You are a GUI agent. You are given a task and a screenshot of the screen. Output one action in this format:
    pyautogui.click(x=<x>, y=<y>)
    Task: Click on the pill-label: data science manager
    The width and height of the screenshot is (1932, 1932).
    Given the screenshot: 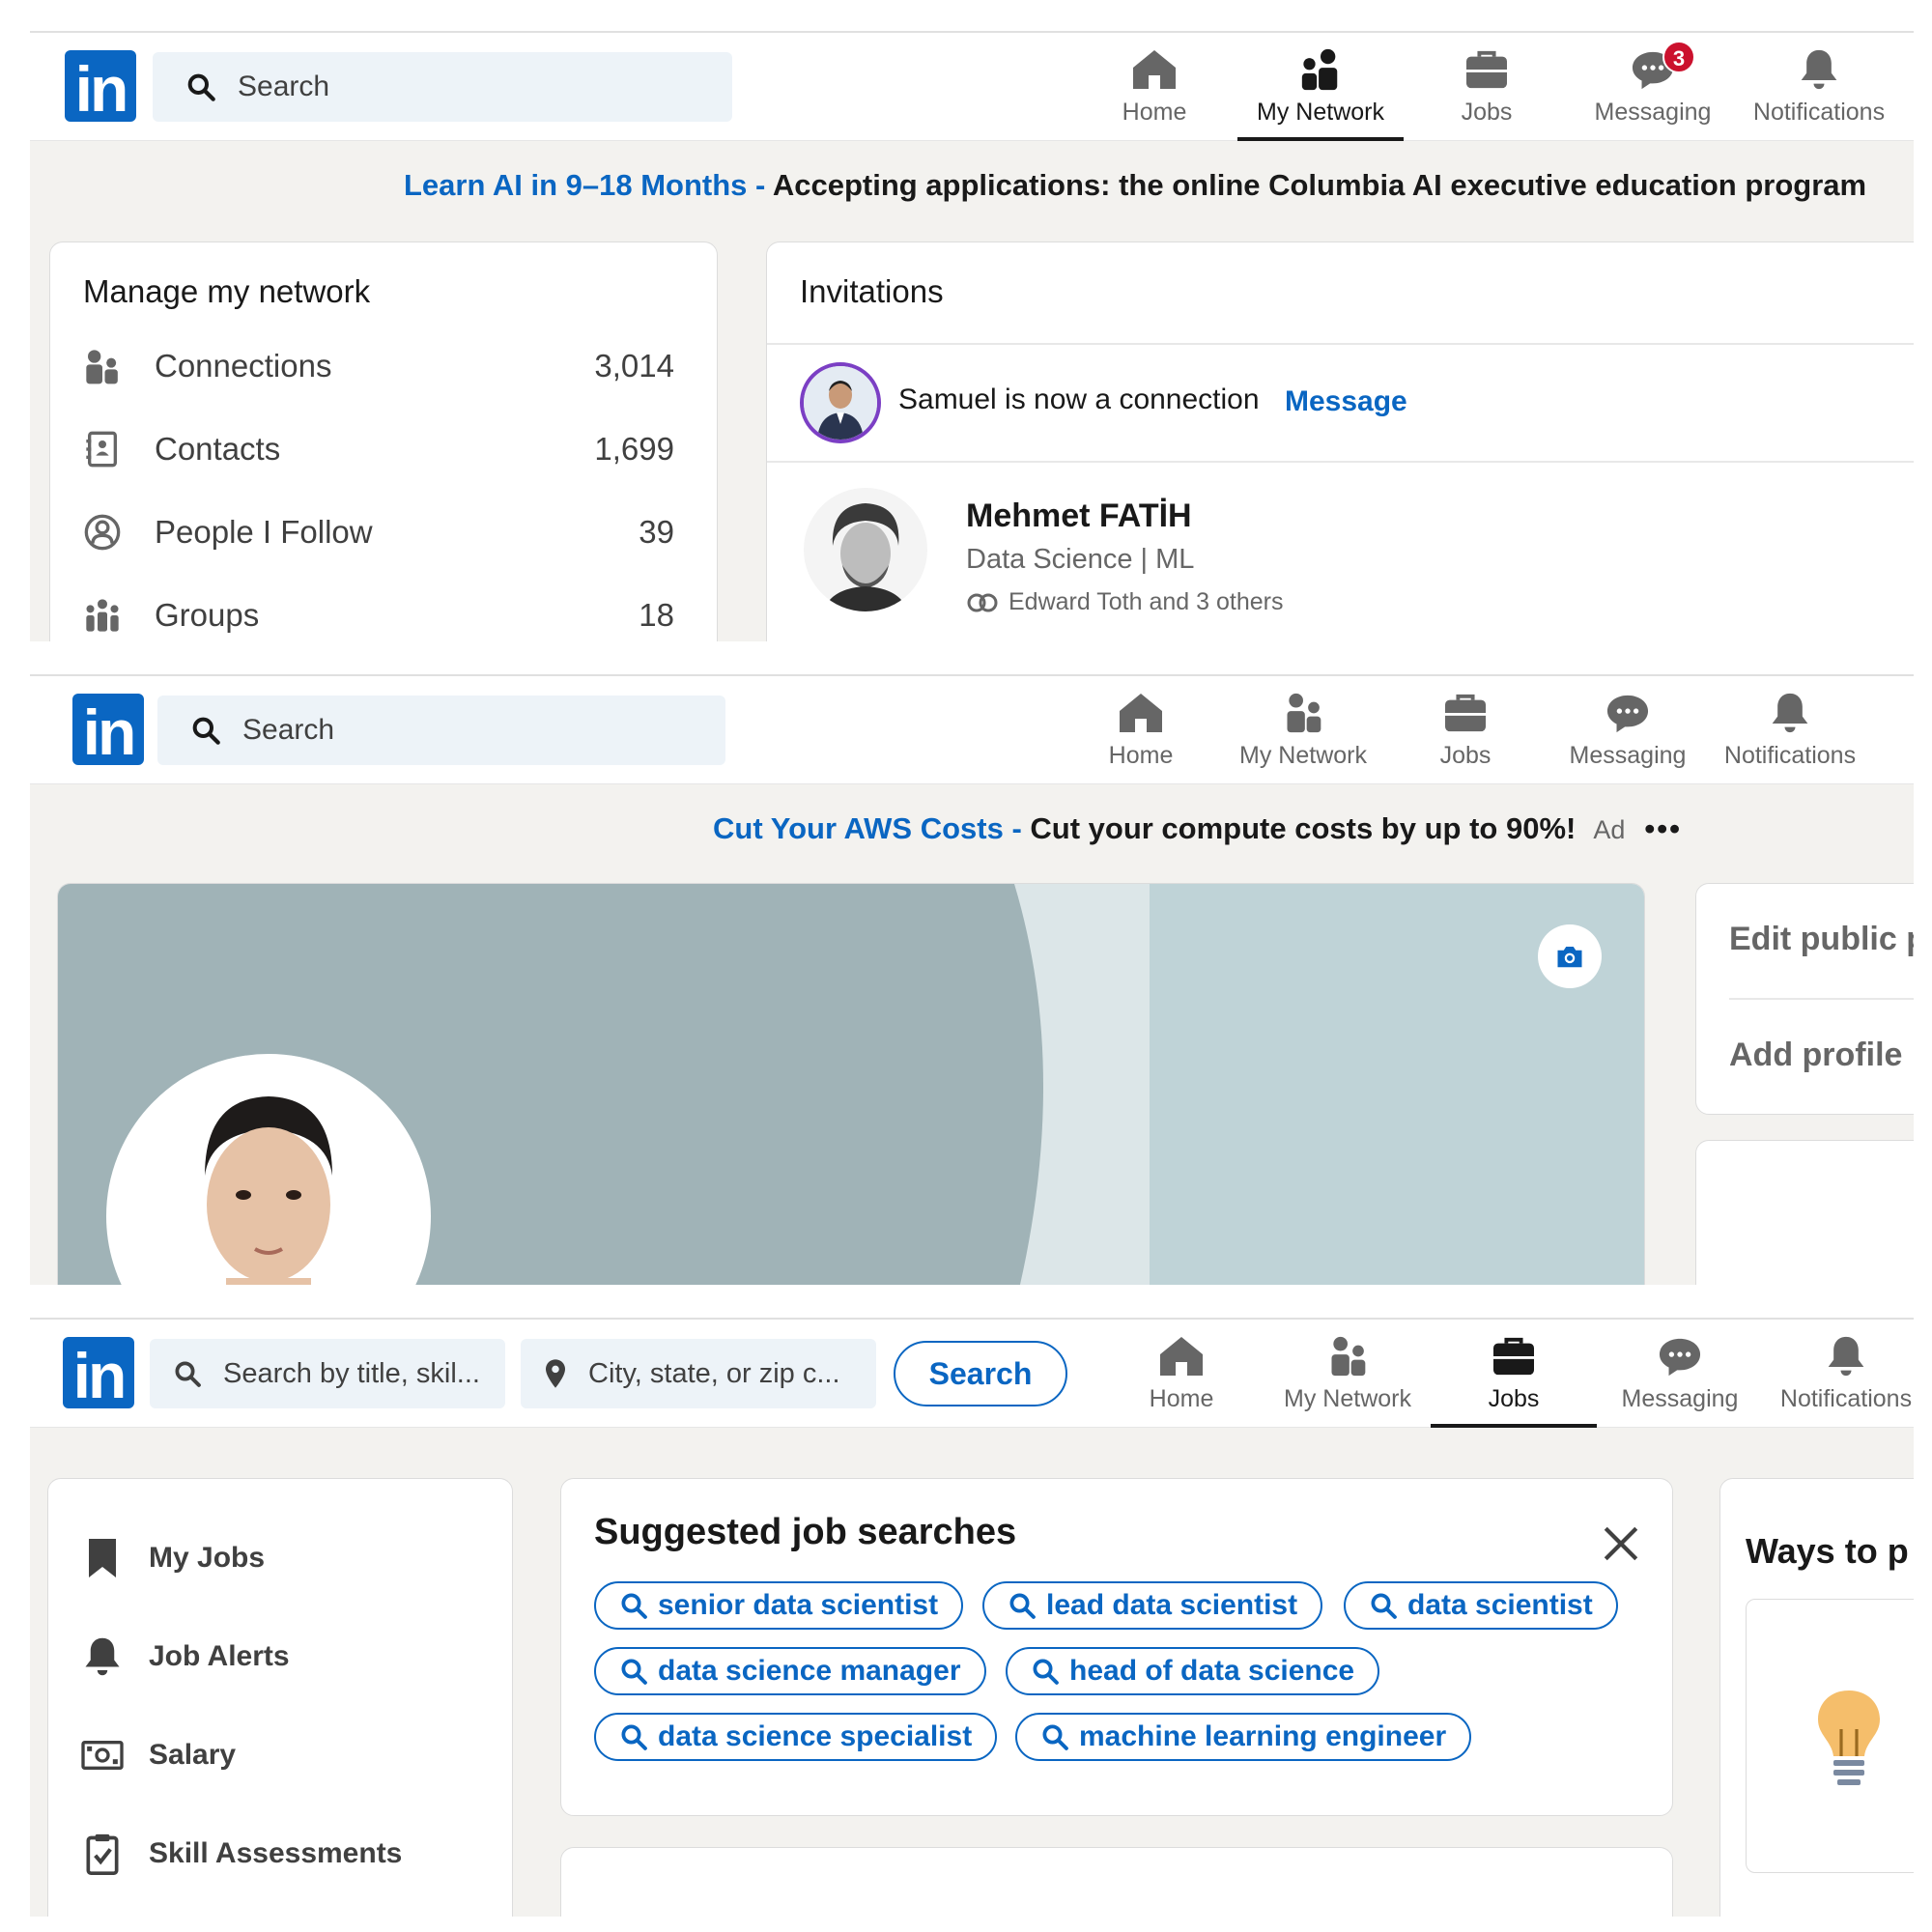 What is the action you would take?
    pyautogui.click(x=809, y=1671)
    